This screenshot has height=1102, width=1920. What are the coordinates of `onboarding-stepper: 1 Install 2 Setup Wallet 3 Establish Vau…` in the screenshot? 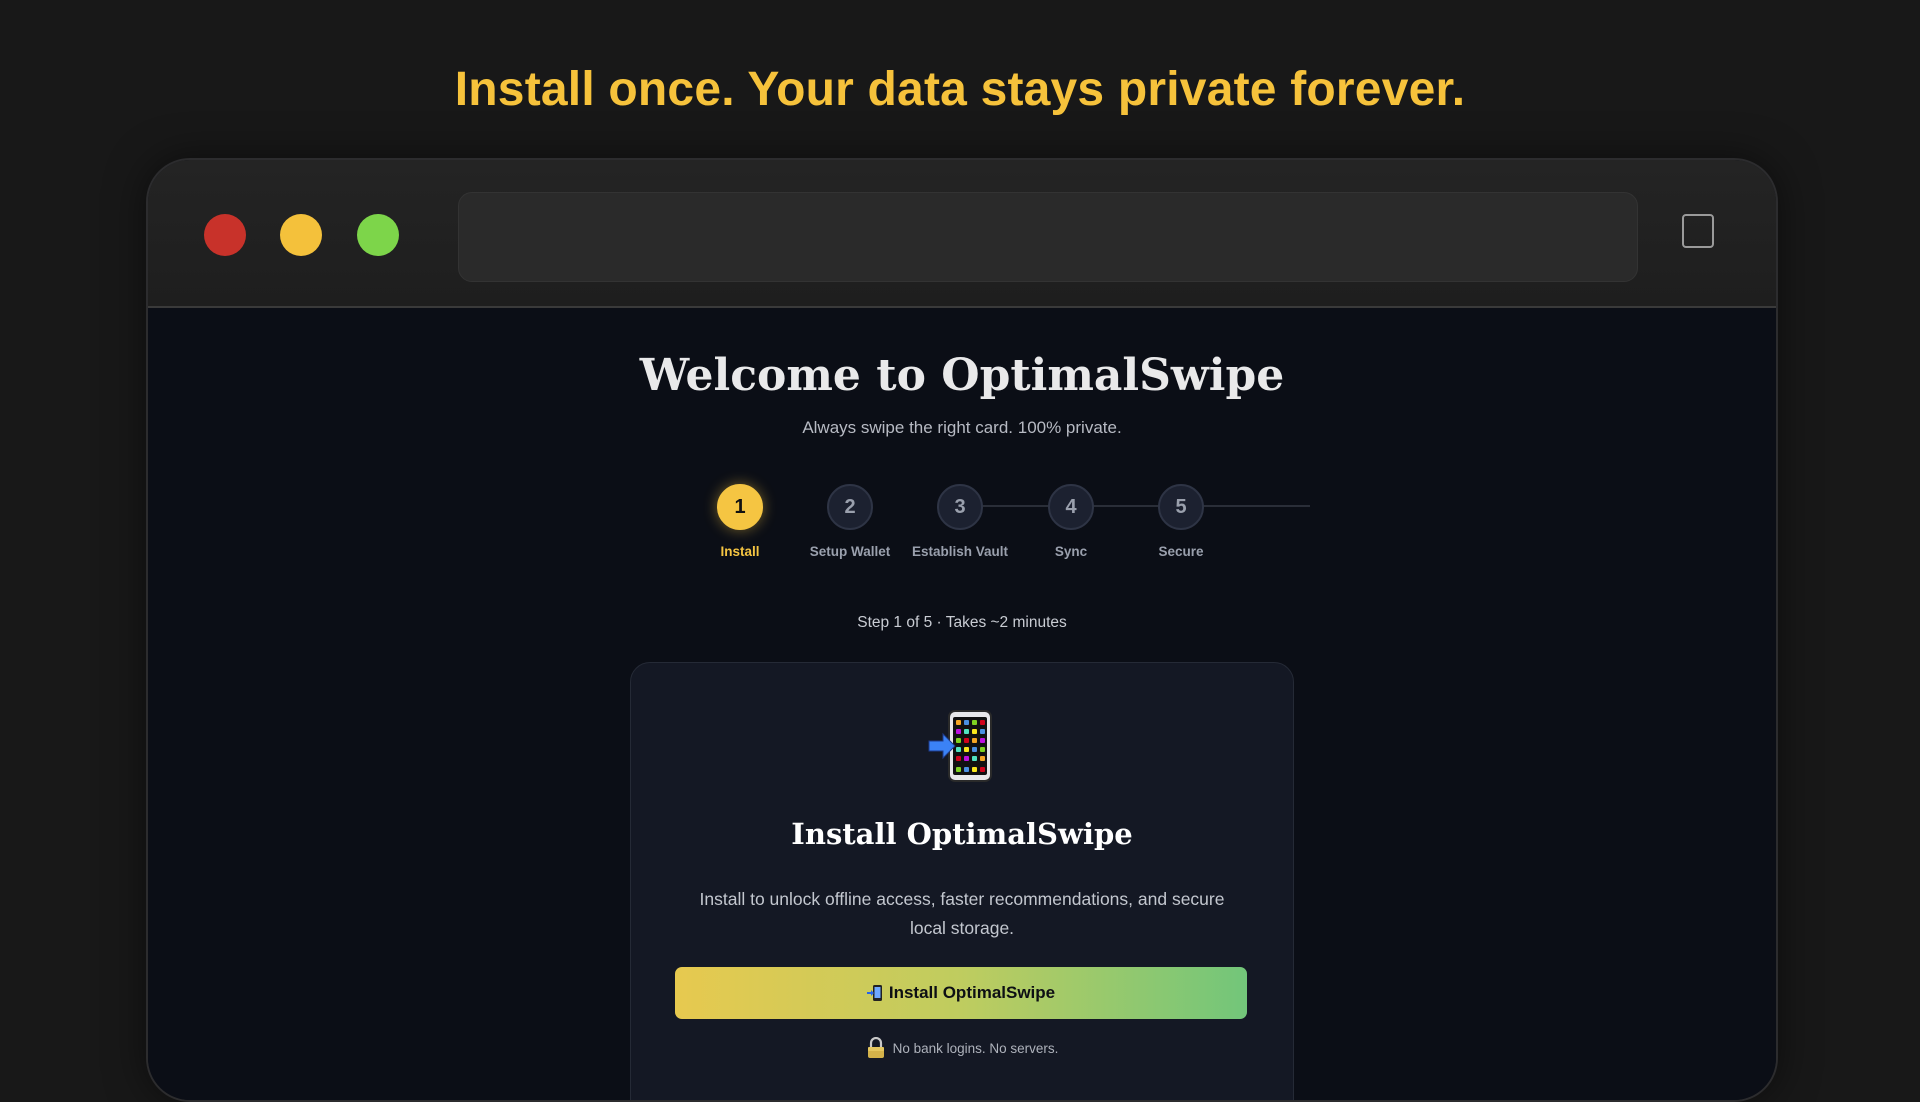 It's located at (962, 529).